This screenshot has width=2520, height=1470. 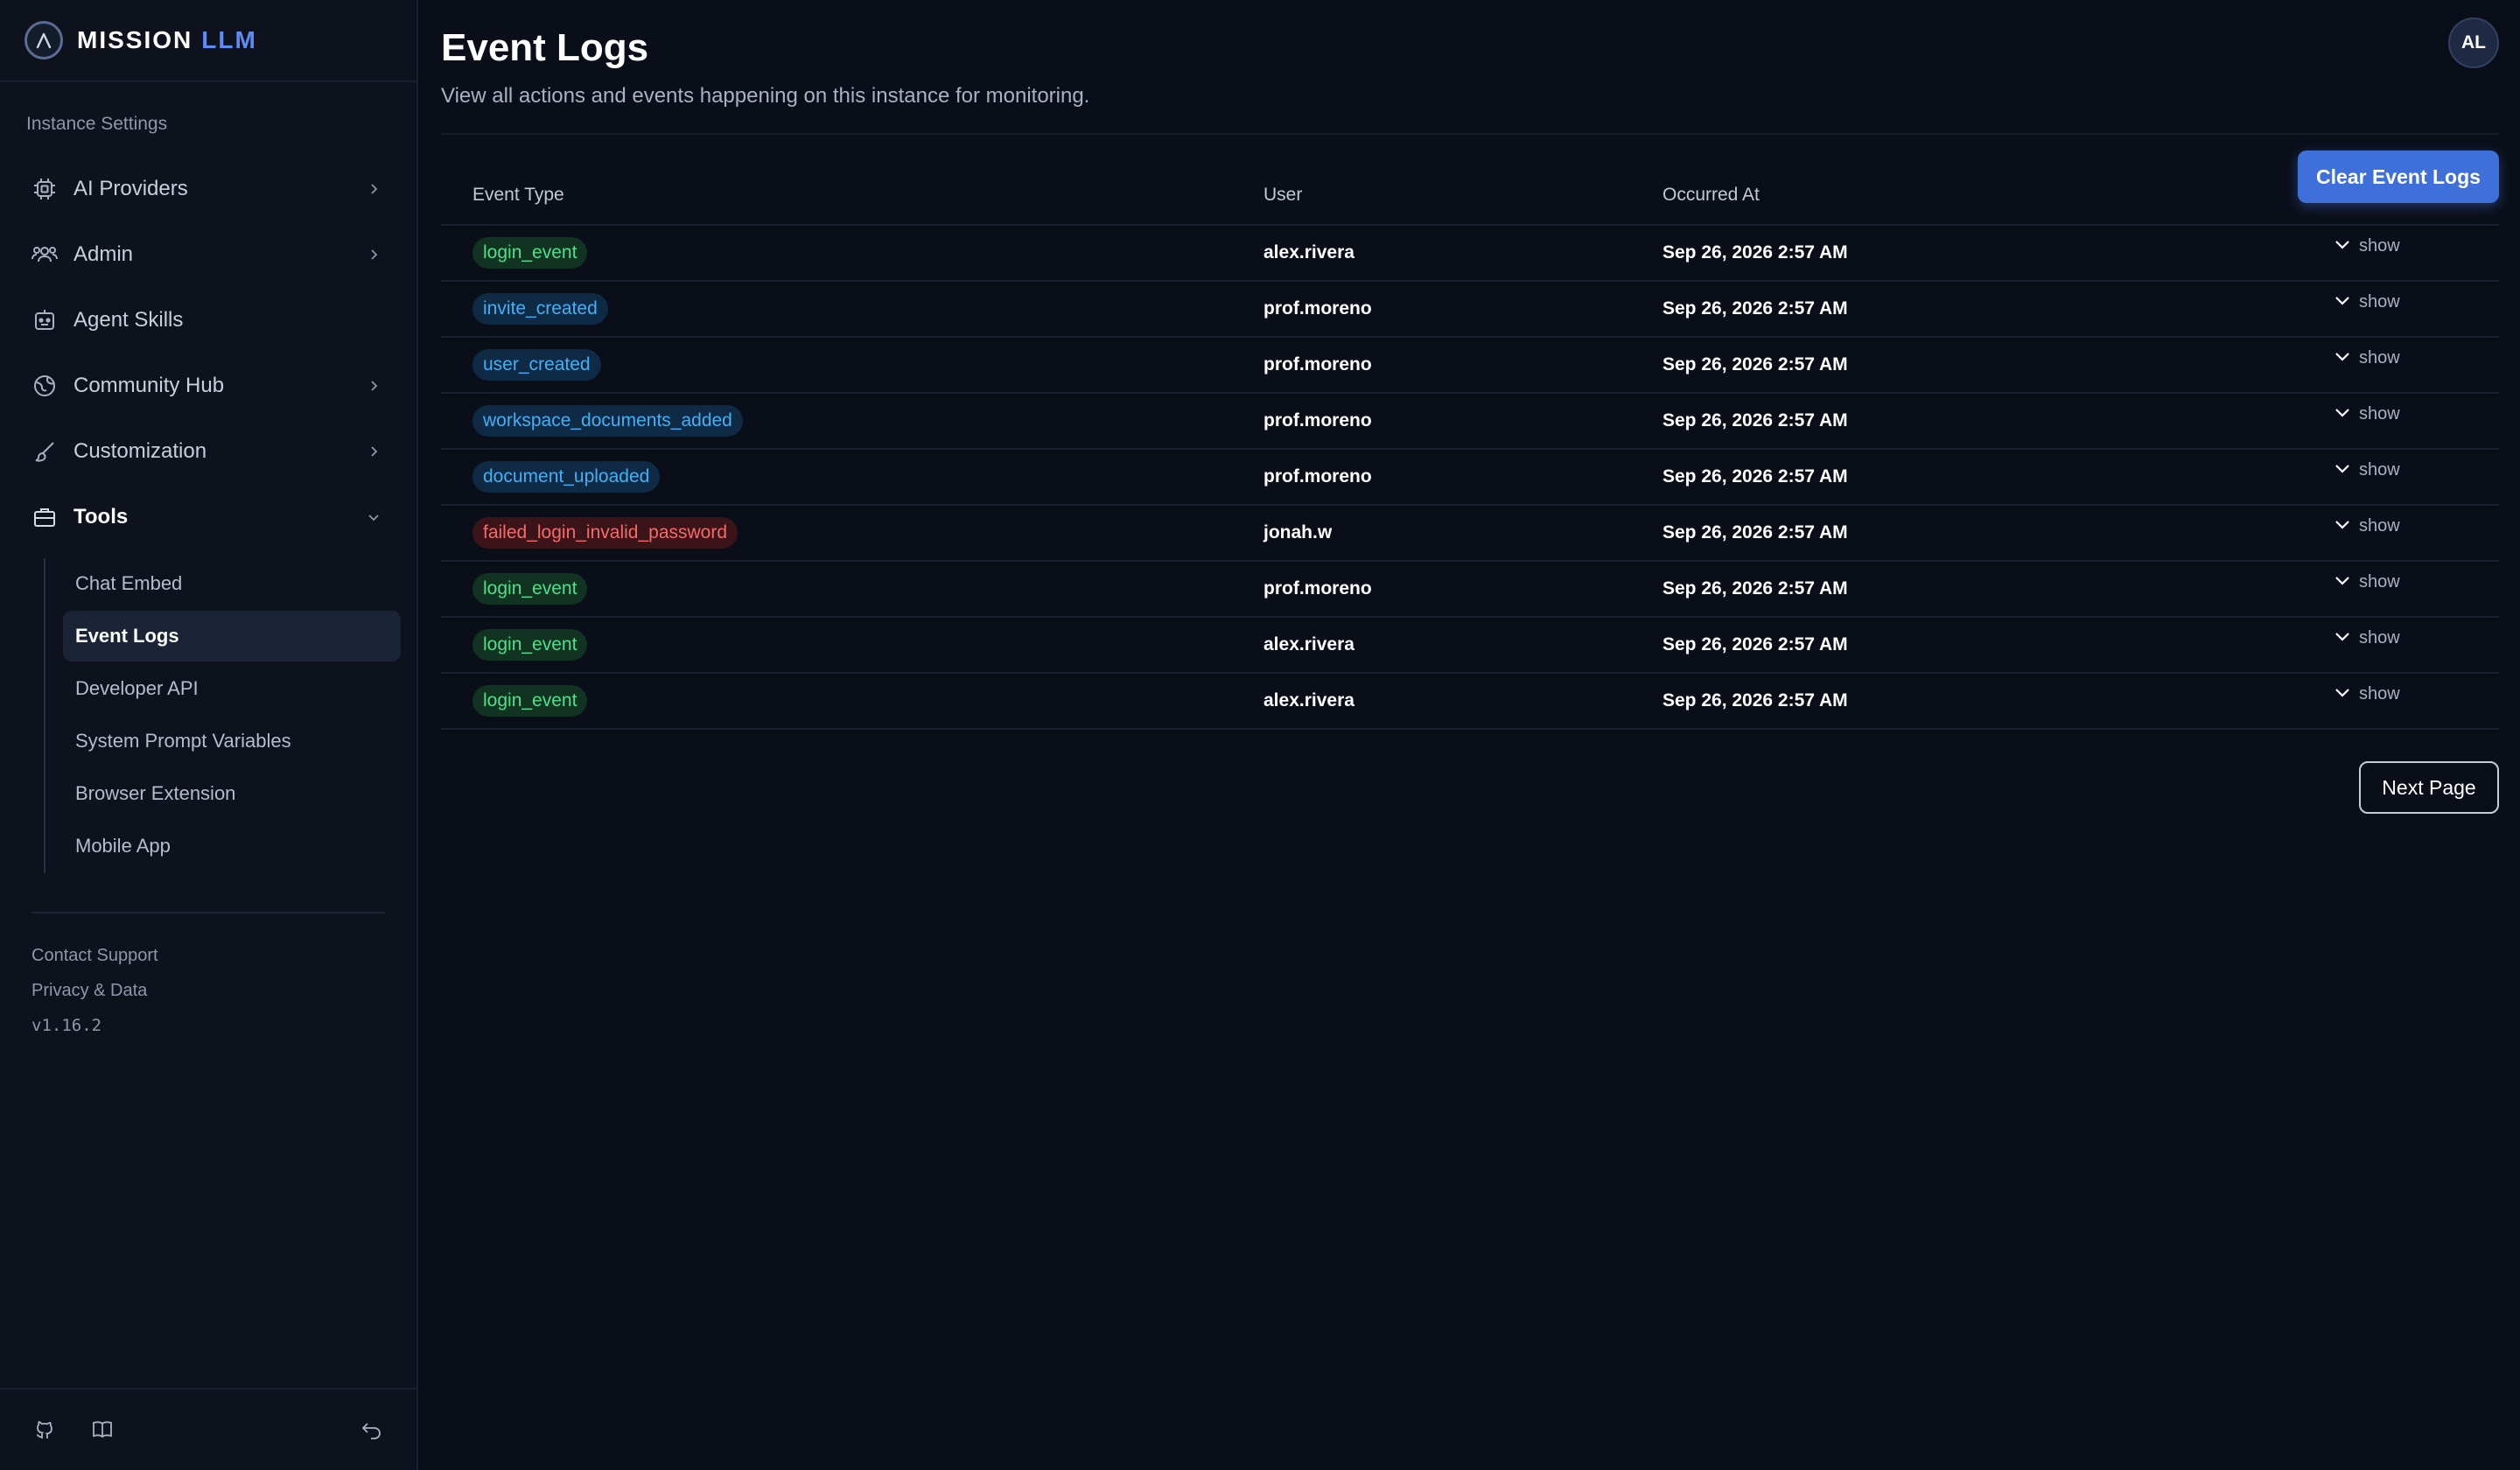 I want to click on next-page-button: Next Page, so click(x=2429, y=787).